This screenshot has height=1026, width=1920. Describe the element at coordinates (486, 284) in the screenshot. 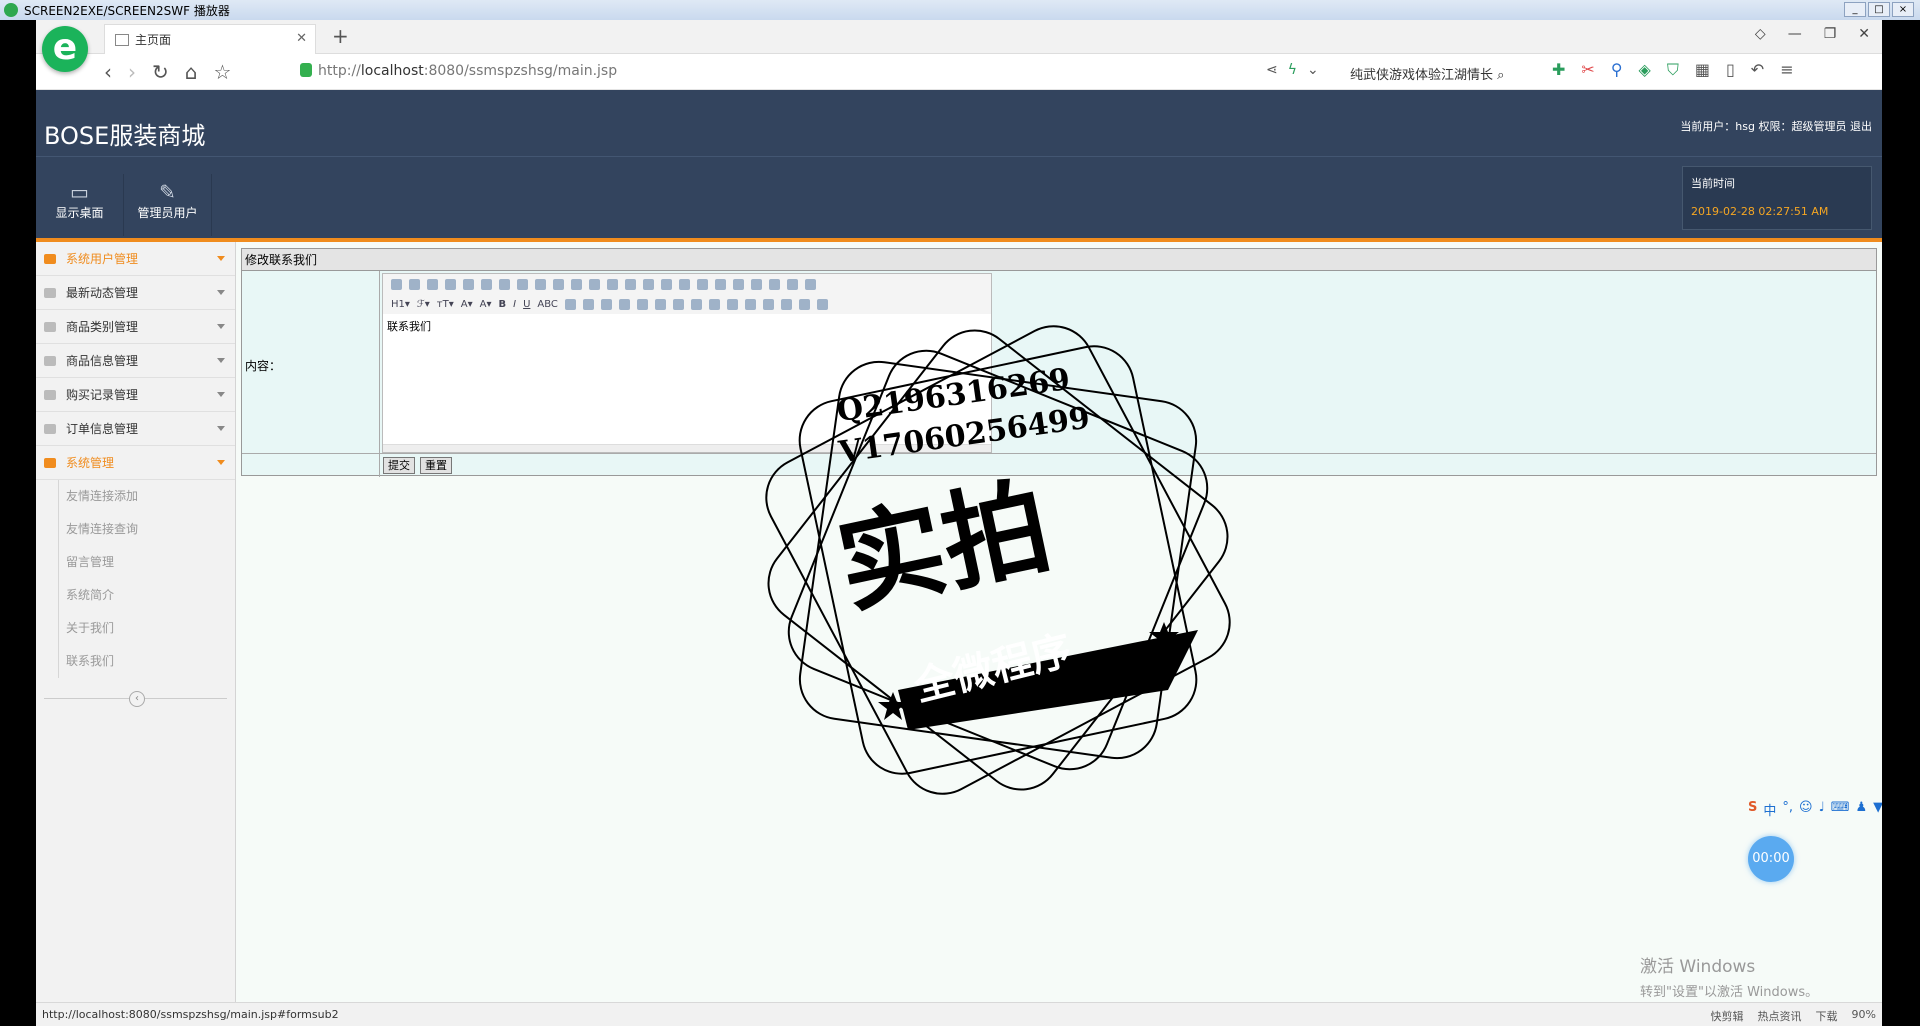

I see `template-icon` at that location.